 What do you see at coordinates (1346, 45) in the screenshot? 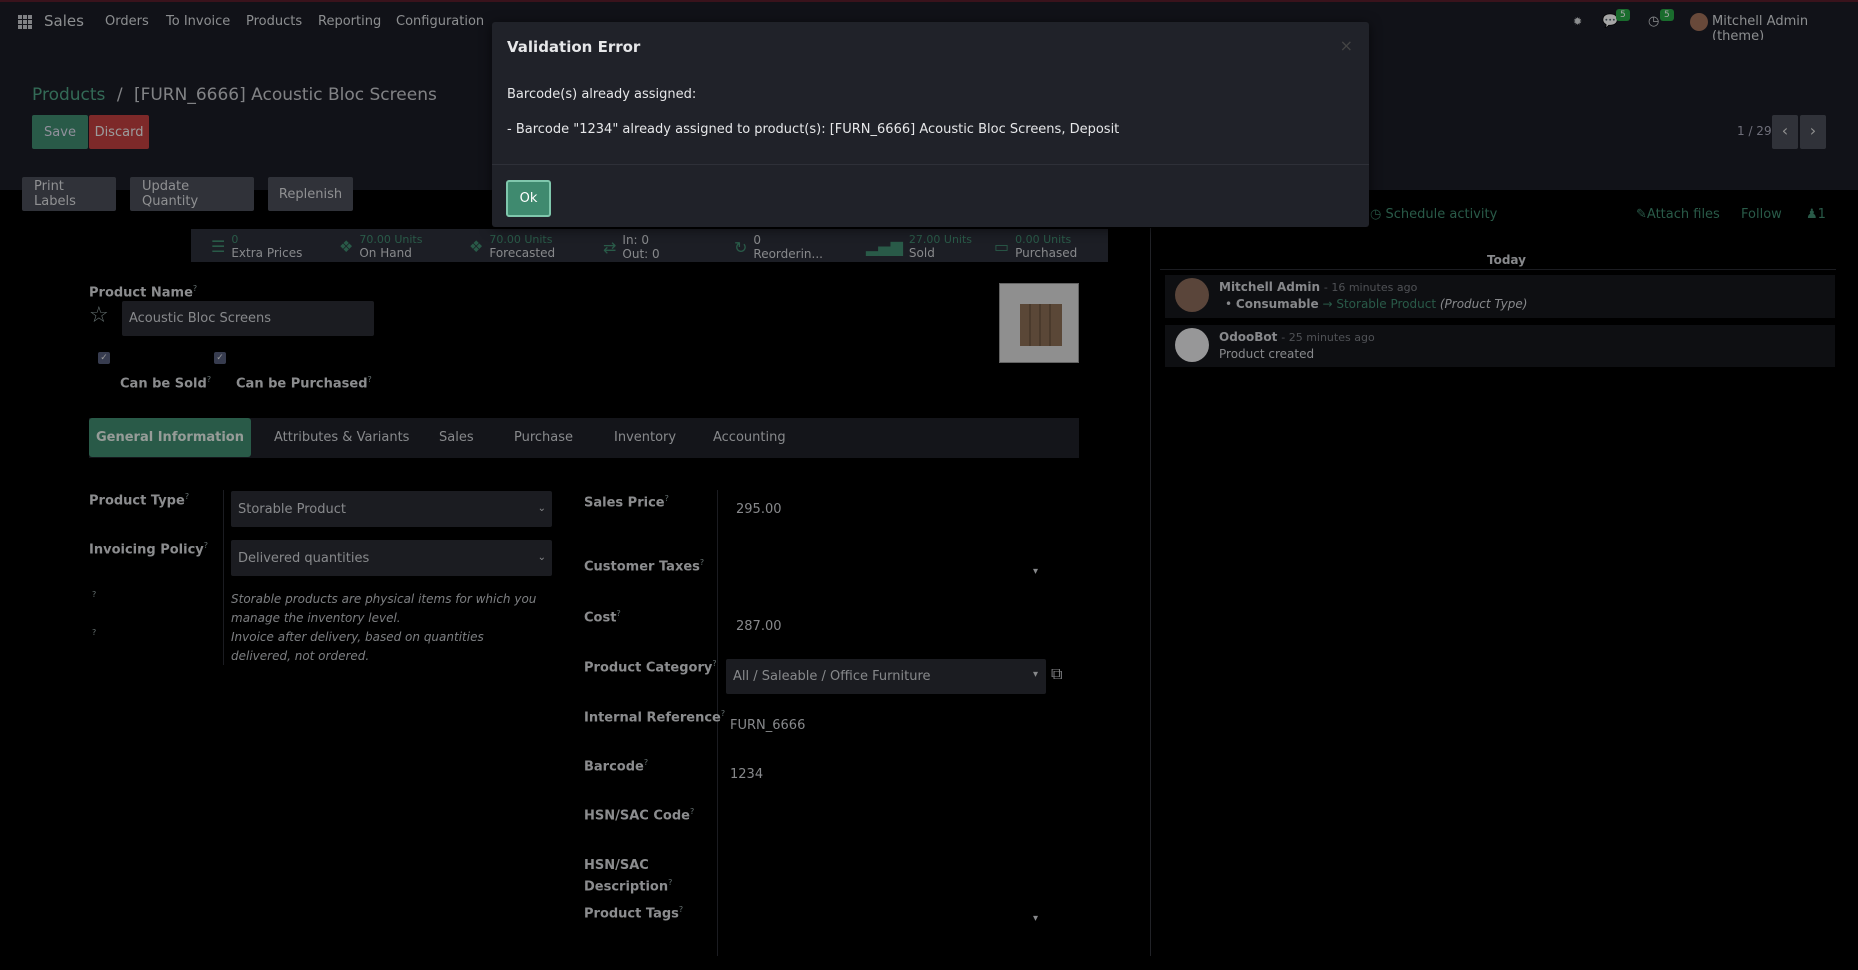
I see `close-icon: ×` at bounding box center [1346, 45].